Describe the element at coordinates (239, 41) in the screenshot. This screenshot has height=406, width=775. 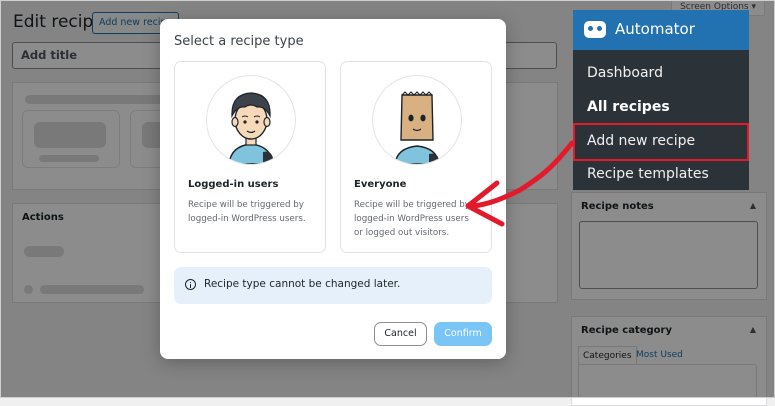
I see `modal-title: Select a recipe type` at that location.